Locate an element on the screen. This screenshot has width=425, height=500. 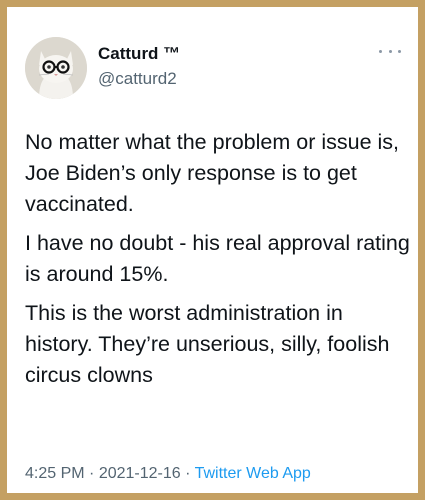
author-handle: @catturd2 is located at coordinates (137, 79).